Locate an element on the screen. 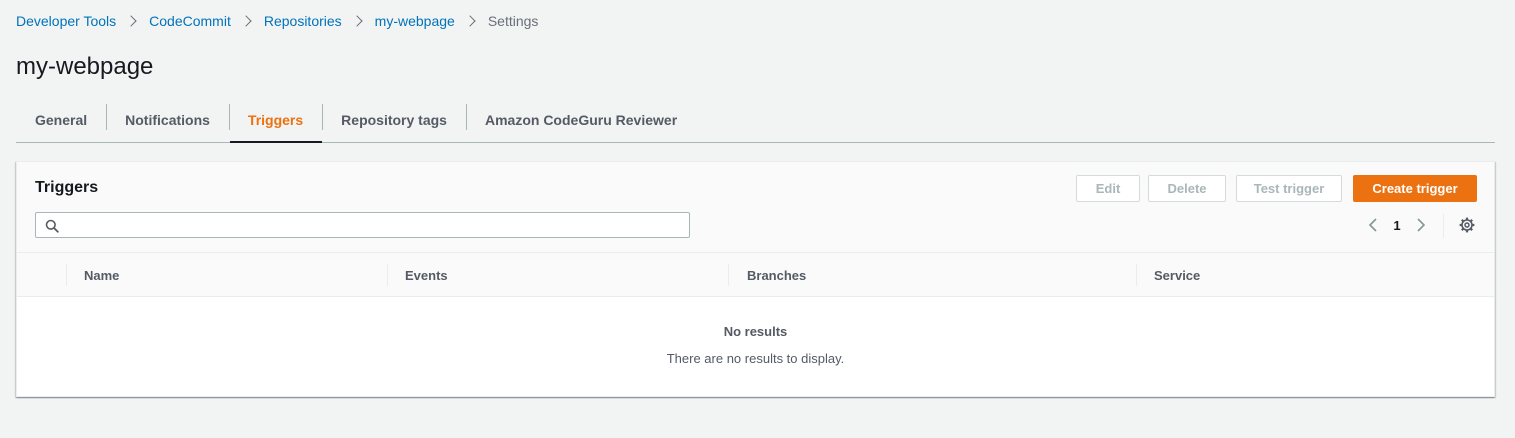 The height and width of the screenshot is (438, 1515). triggers-table-header: Name Events Branches Service is located at coordinates (755, 275).